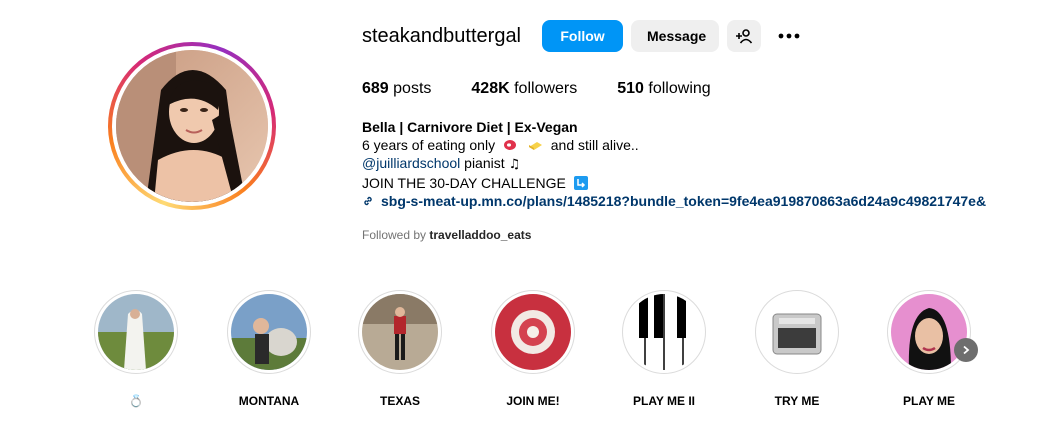 The image size is (1048, 440). I want to click on avatar, so click(192, 126).